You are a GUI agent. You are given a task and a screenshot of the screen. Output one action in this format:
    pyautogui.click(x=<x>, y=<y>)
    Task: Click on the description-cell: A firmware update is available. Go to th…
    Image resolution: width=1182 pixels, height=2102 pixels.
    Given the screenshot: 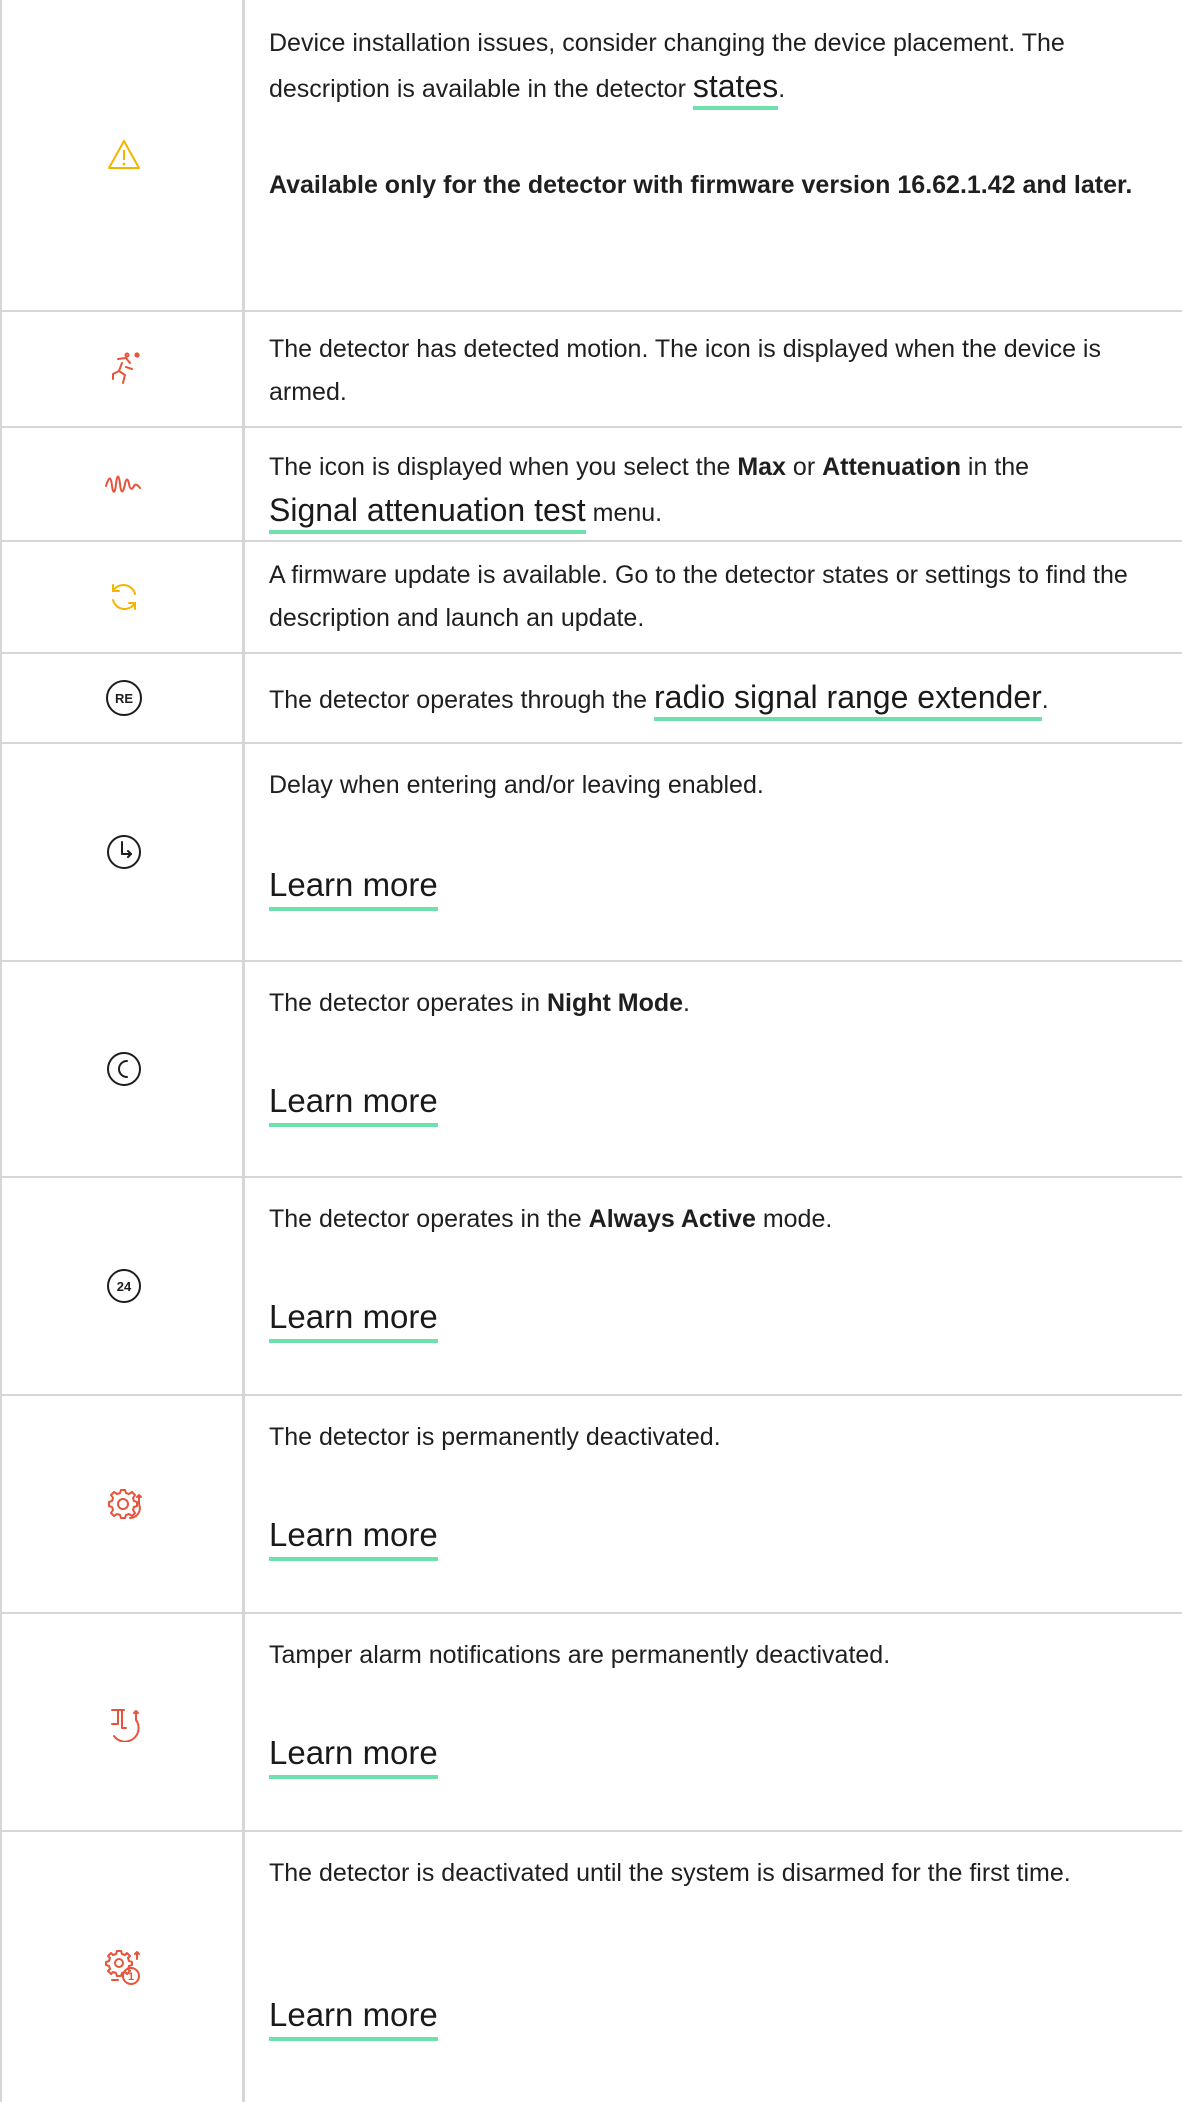 What is the action you would take?
    pyautogui.click(x=713, y=597)
    